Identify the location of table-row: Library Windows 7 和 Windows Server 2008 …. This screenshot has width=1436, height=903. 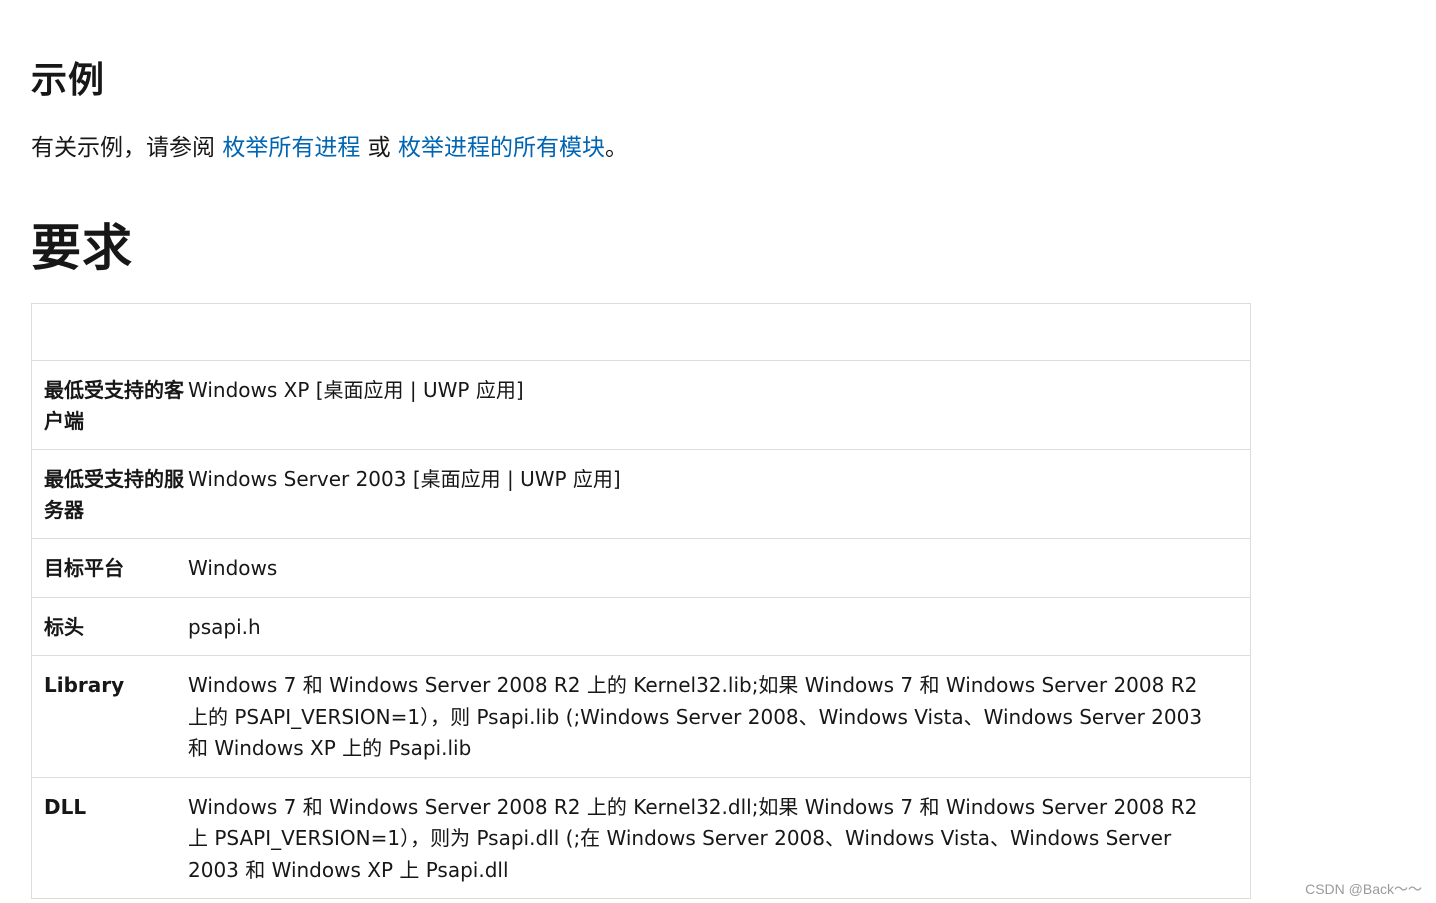
(641, 716).